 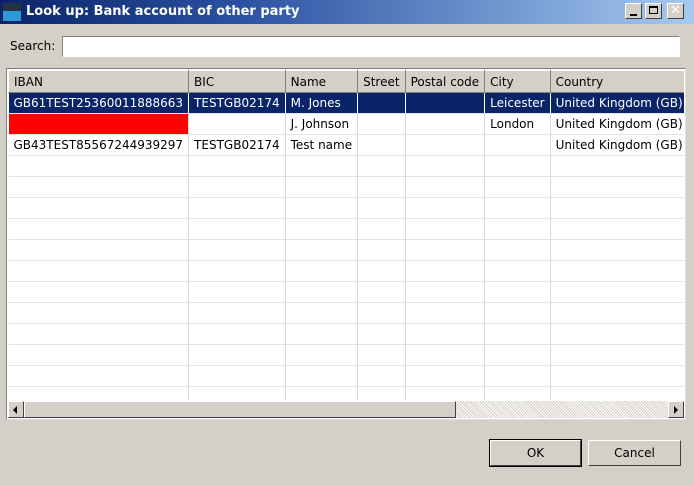 I want to click on table-cell: Test name, so click(x=322, y=145).